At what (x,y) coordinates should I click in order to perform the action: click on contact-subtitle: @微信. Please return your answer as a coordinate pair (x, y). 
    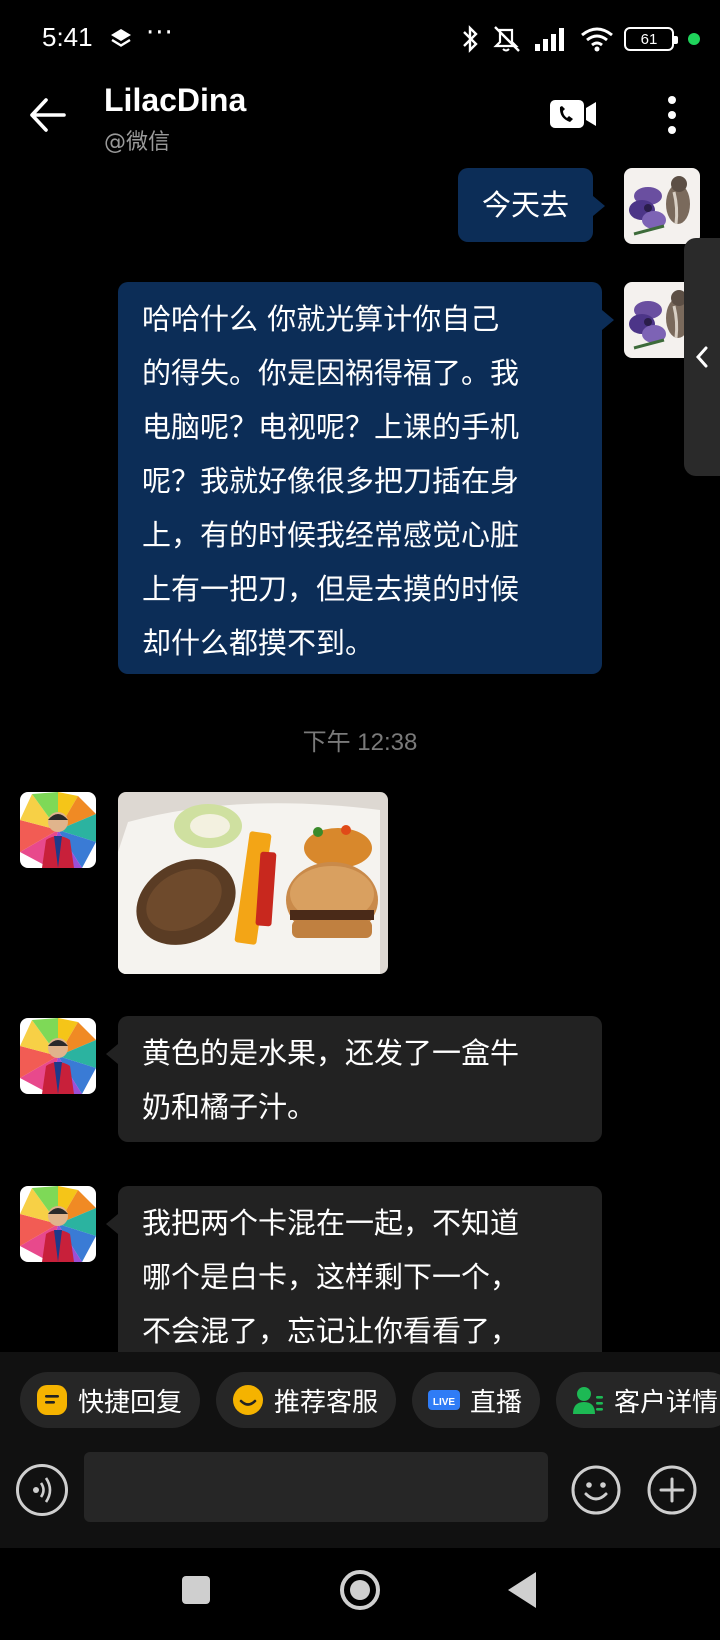
    Looking at the image, I should click on (137, 142).